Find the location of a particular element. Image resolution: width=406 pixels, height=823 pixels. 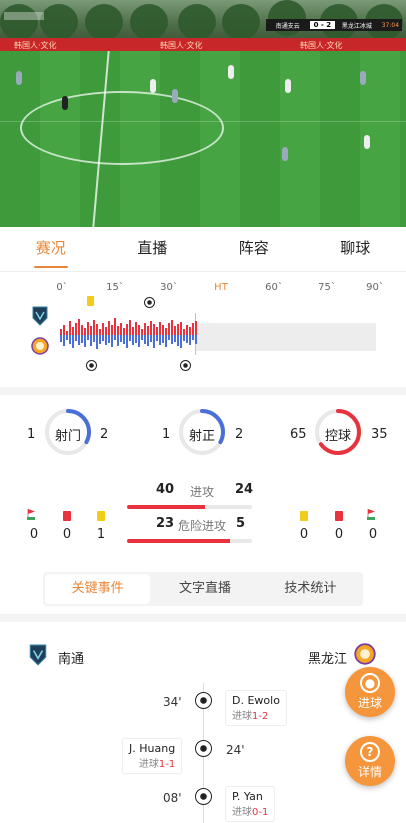

minute-label: 15` is located at coordinates (115, 287).